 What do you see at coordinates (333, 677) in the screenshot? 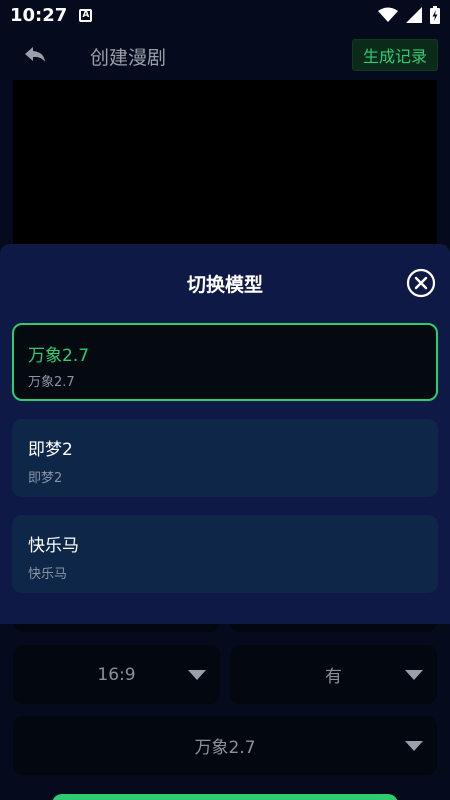
I see `audio-value: 有` at bounding box center [333, 677].